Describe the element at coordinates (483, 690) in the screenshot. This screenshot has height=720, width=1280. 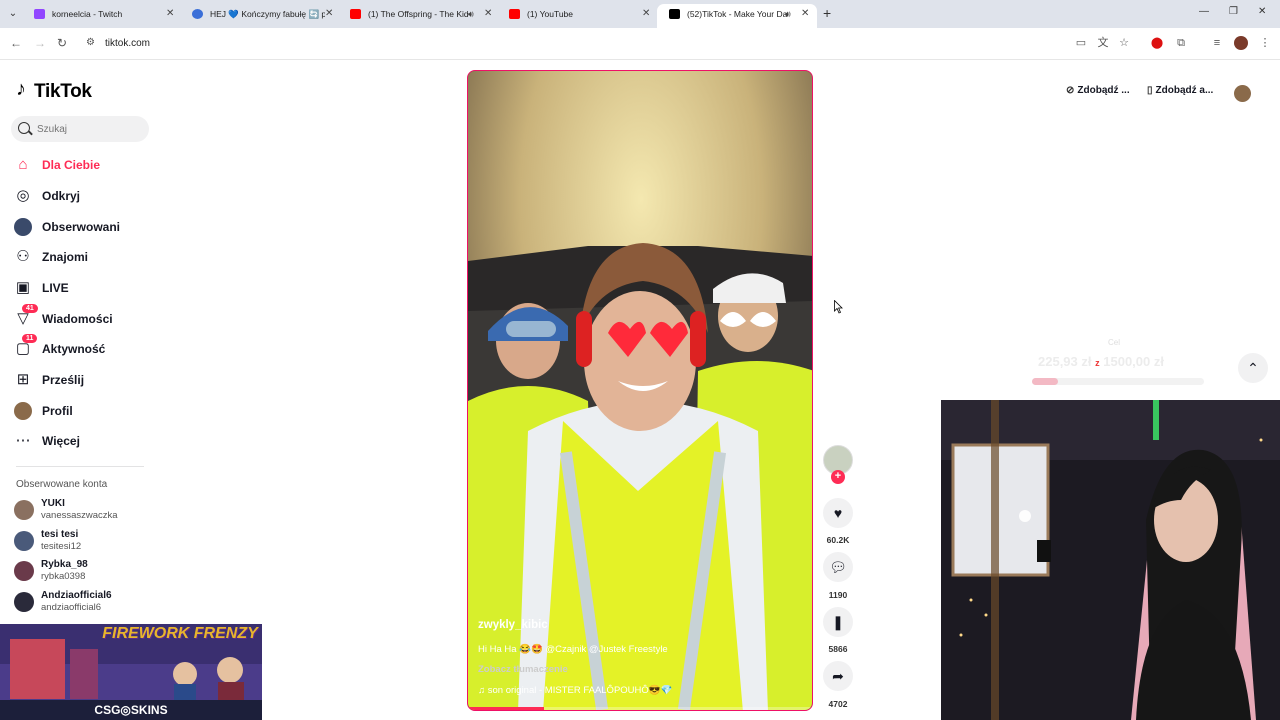
I see `music-note-icon: ♫` at that location.